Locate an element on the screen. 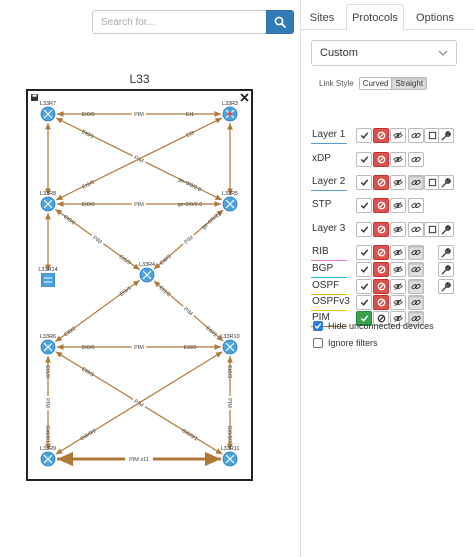  link-r7-r3: Et0/0 PIM Et1 is located at coordinates (139, 114).